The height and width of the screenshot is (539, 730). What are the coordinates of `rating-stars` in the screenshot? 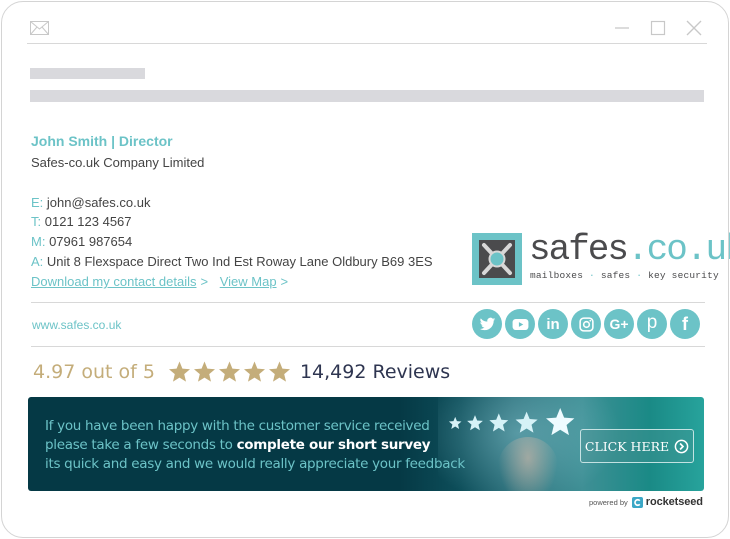 It's located at (229, 372).